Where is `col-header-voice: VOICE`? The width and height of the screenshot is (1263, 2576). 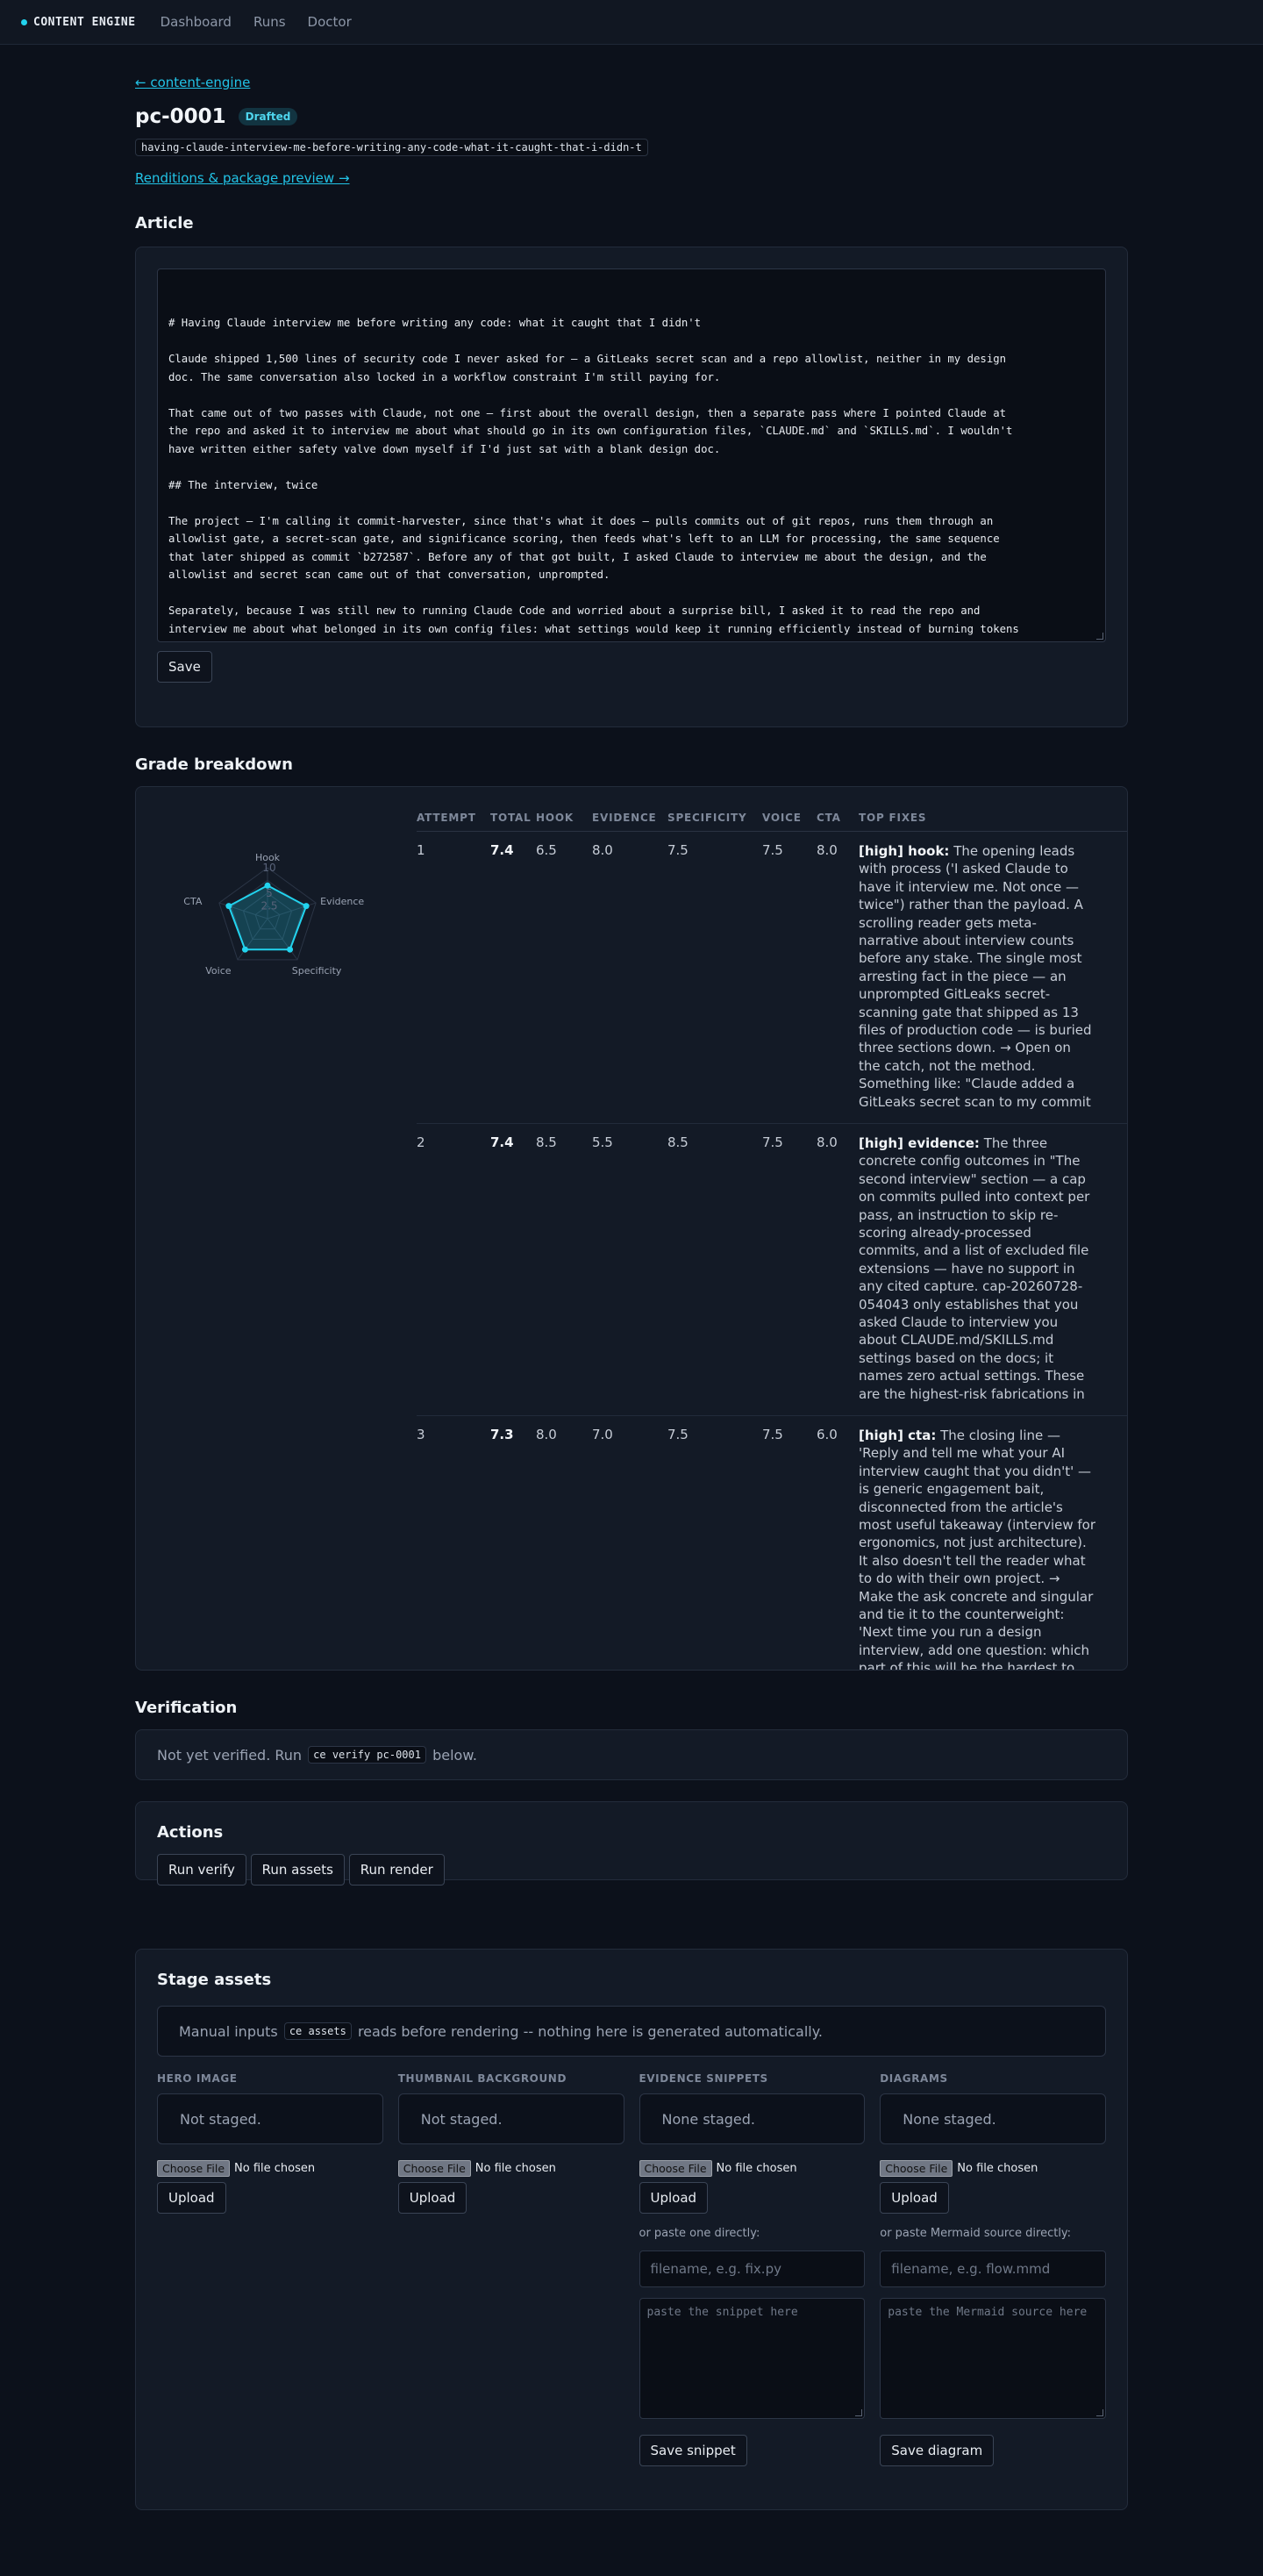 col-header-voice: VOICE is located at coordinates (789, 819).